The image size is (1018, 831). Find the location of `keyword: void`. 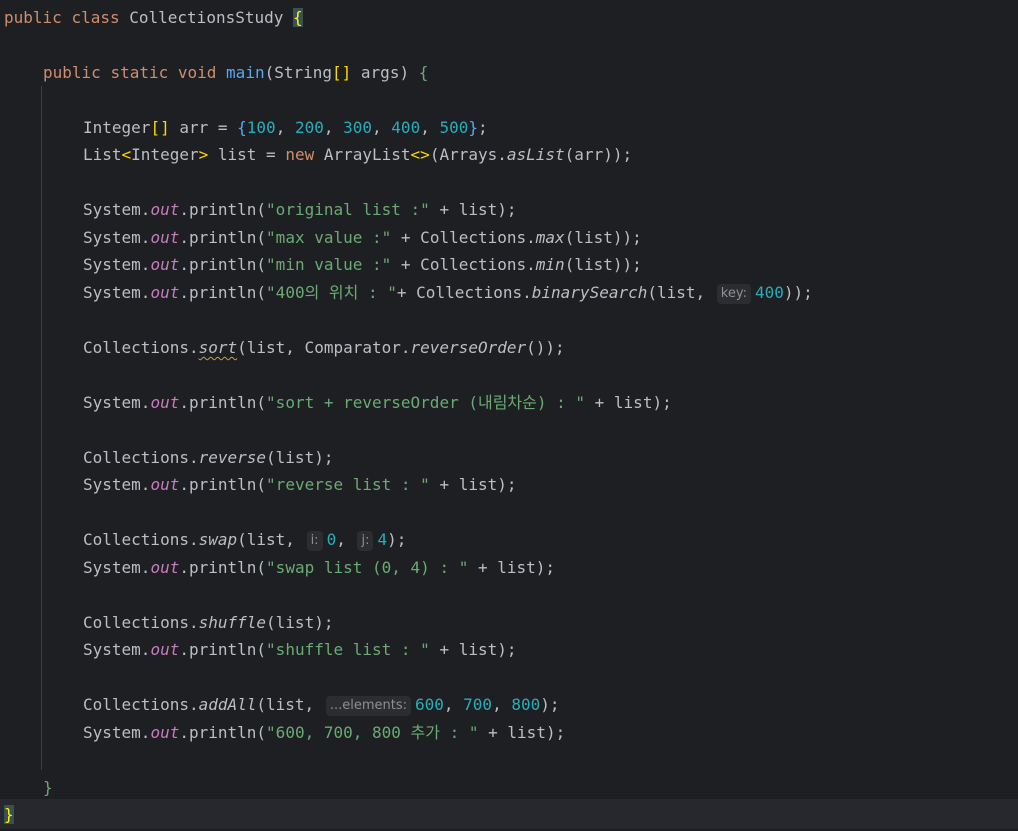

keyword: void is located at coordinates (197, 72).